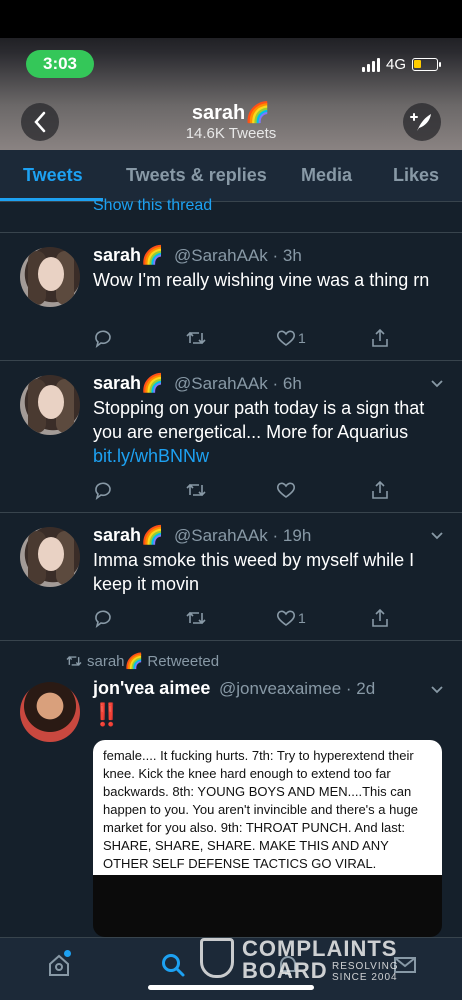 The height and width of the screenshot is (1000, 462). What do you see at coordinates (238, 256) in the screenshot?
I see `tweet-handle: @SarahAAk · 3h` at bounding box center [238, 256].